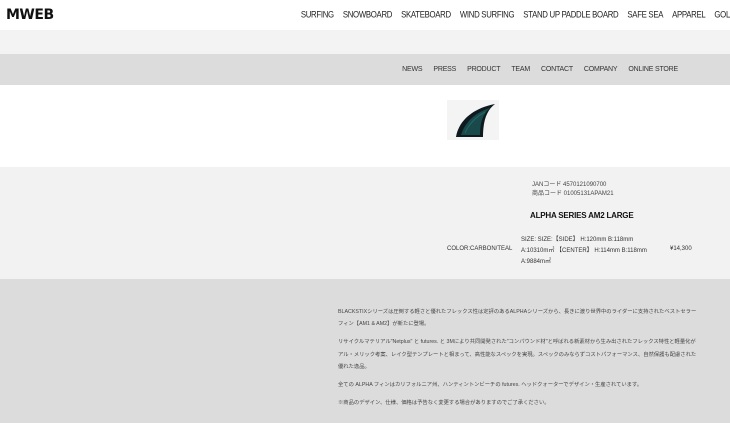 Image resolution: width=730 pixels, height=423 pixels. What do you see at coordinates (577, 240) in the screenshot?
I see `size-line: SIZE: SIZE:【SIDE】 H:120mm B:118mm` at bounding box center [577, 240].